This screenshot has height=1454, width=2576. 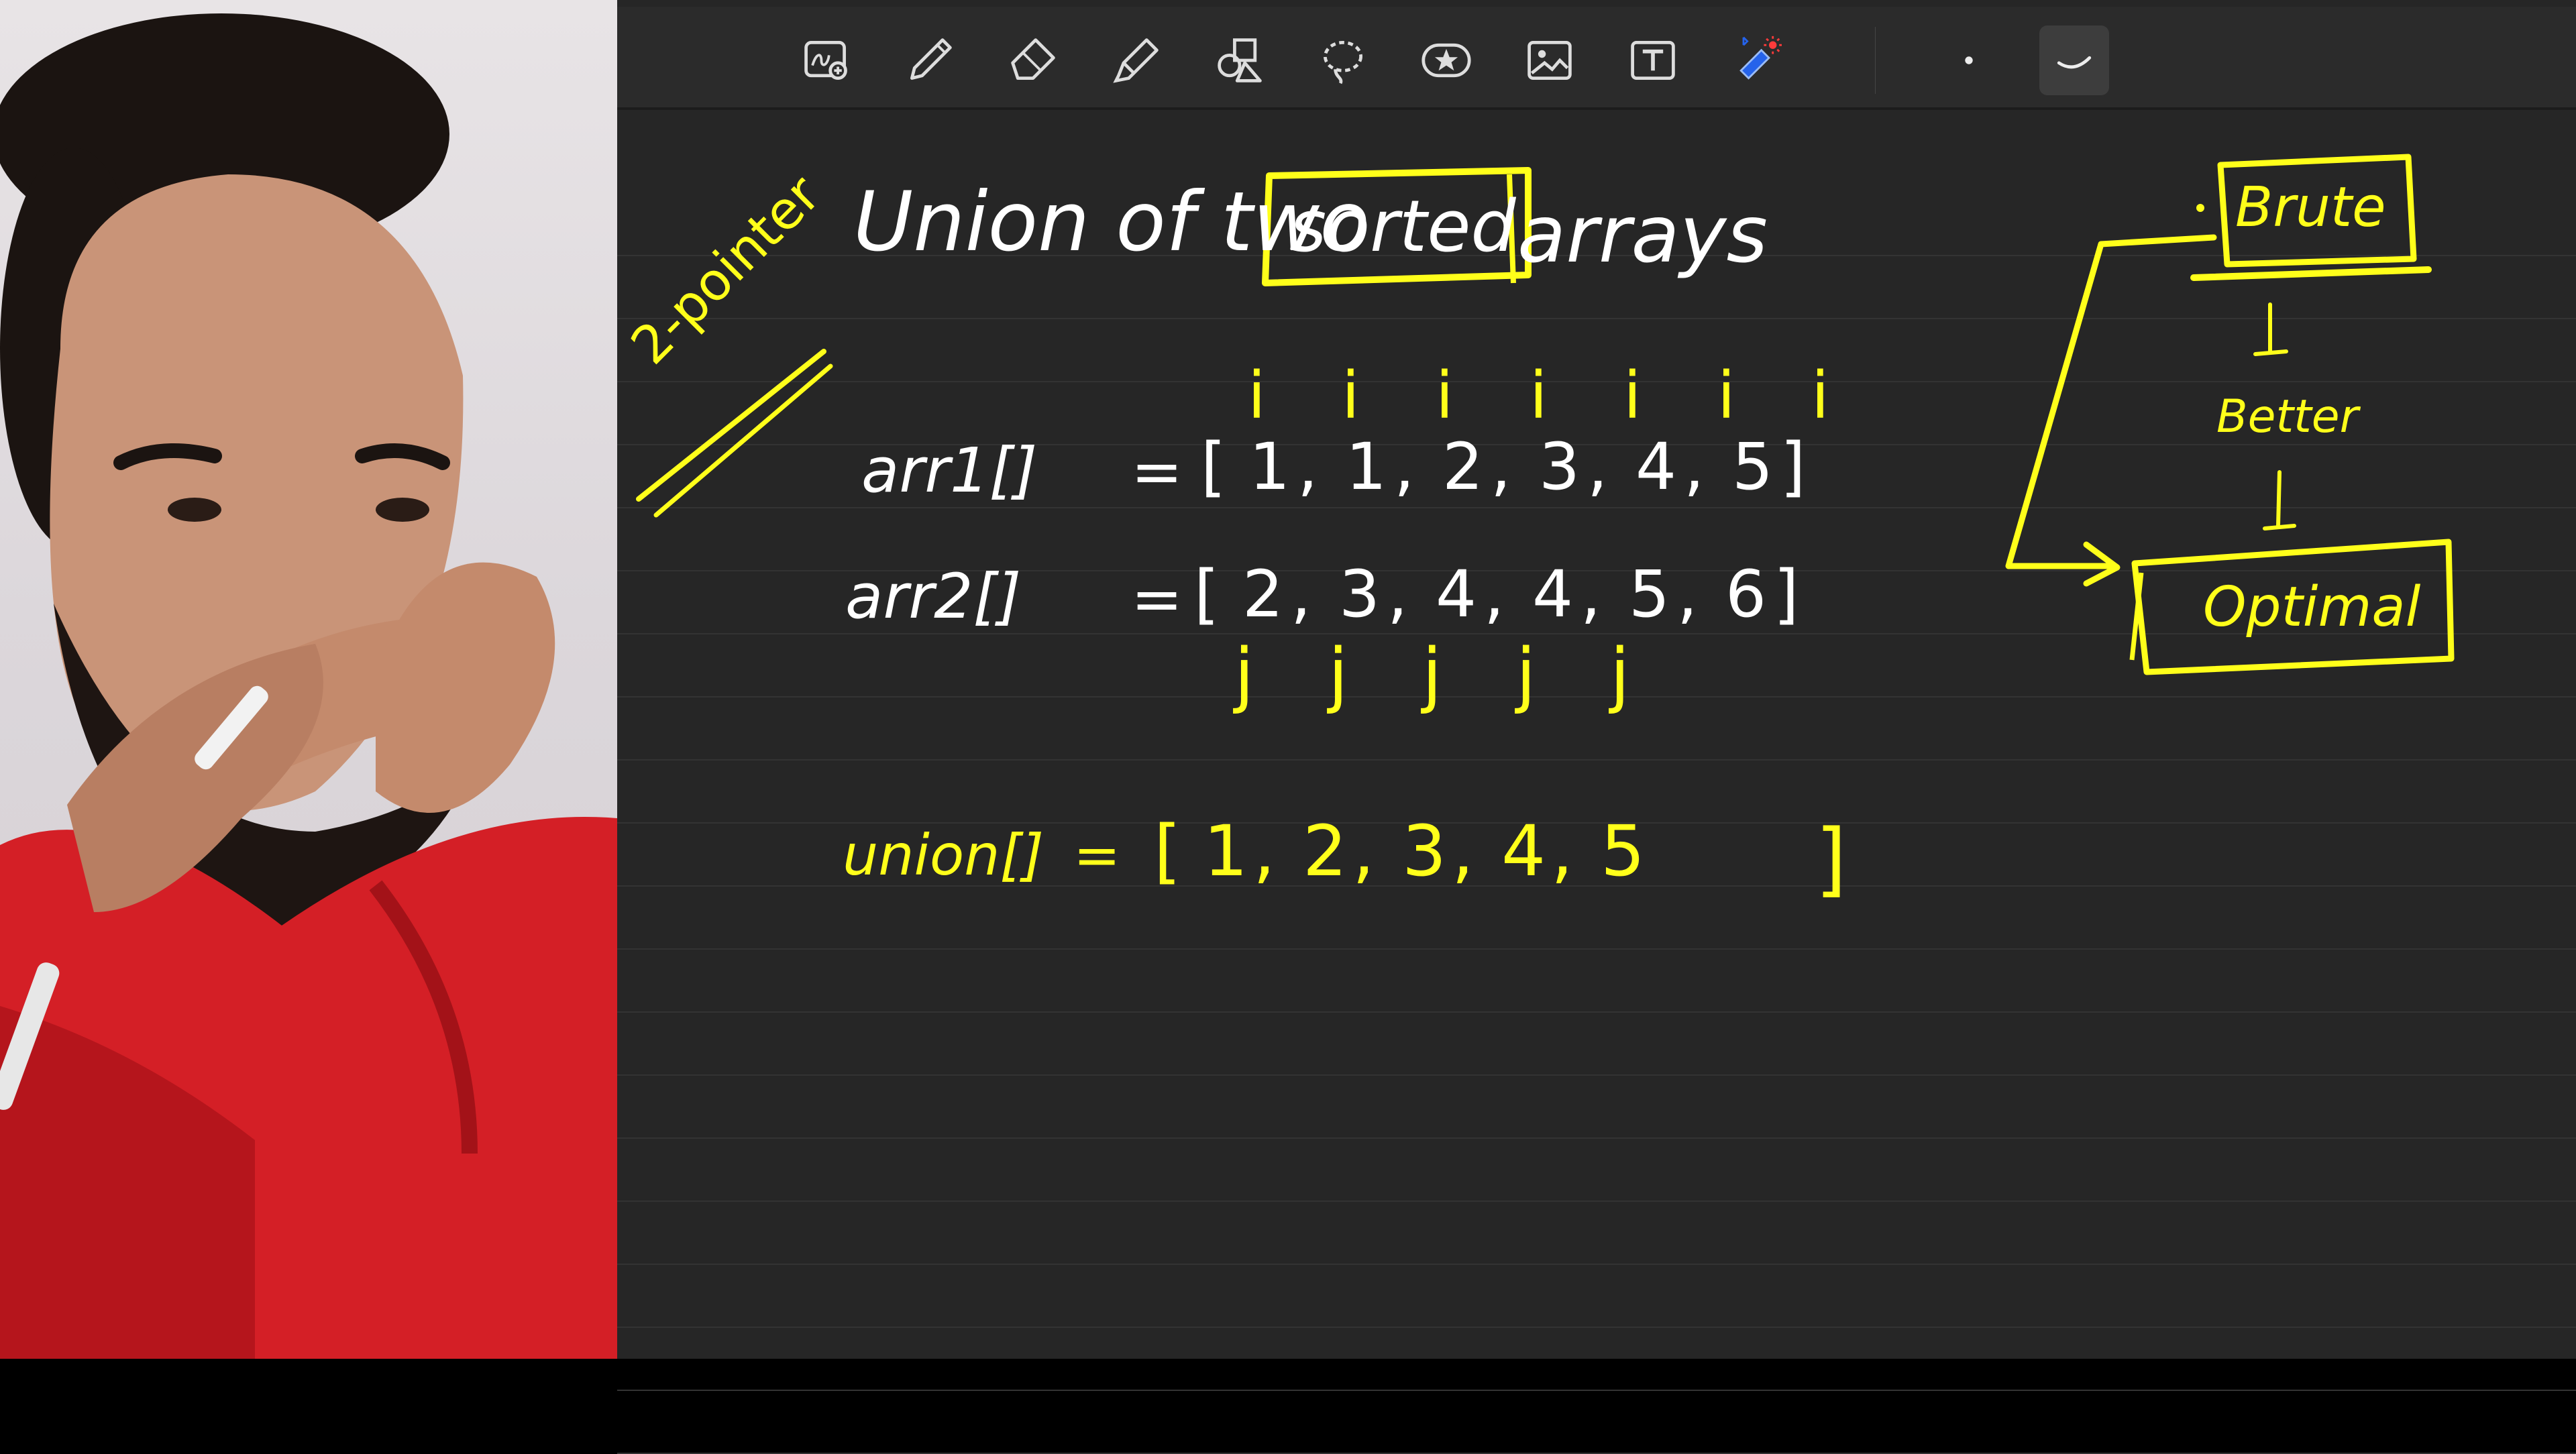 What do you see at coordinates (1642, 234) in the screenshot?
I see `title-suffix: arrays` at bounding box center [1642, 234].